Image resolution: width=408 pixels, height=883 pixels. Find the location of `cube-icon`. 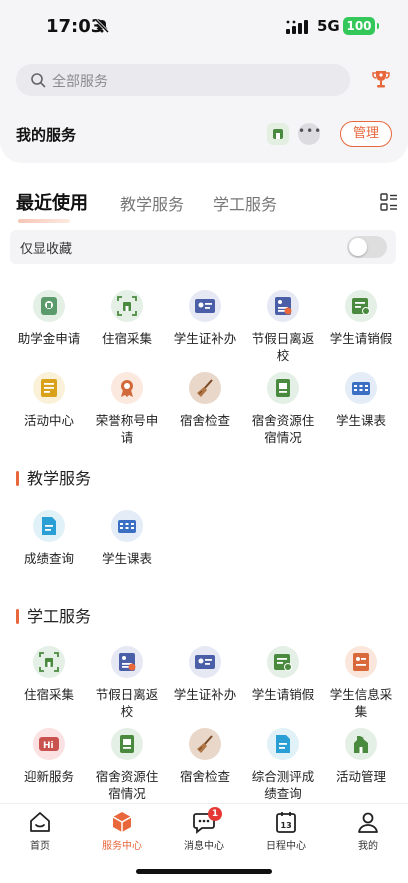

cube-icon is located at coordinates (122, 822).